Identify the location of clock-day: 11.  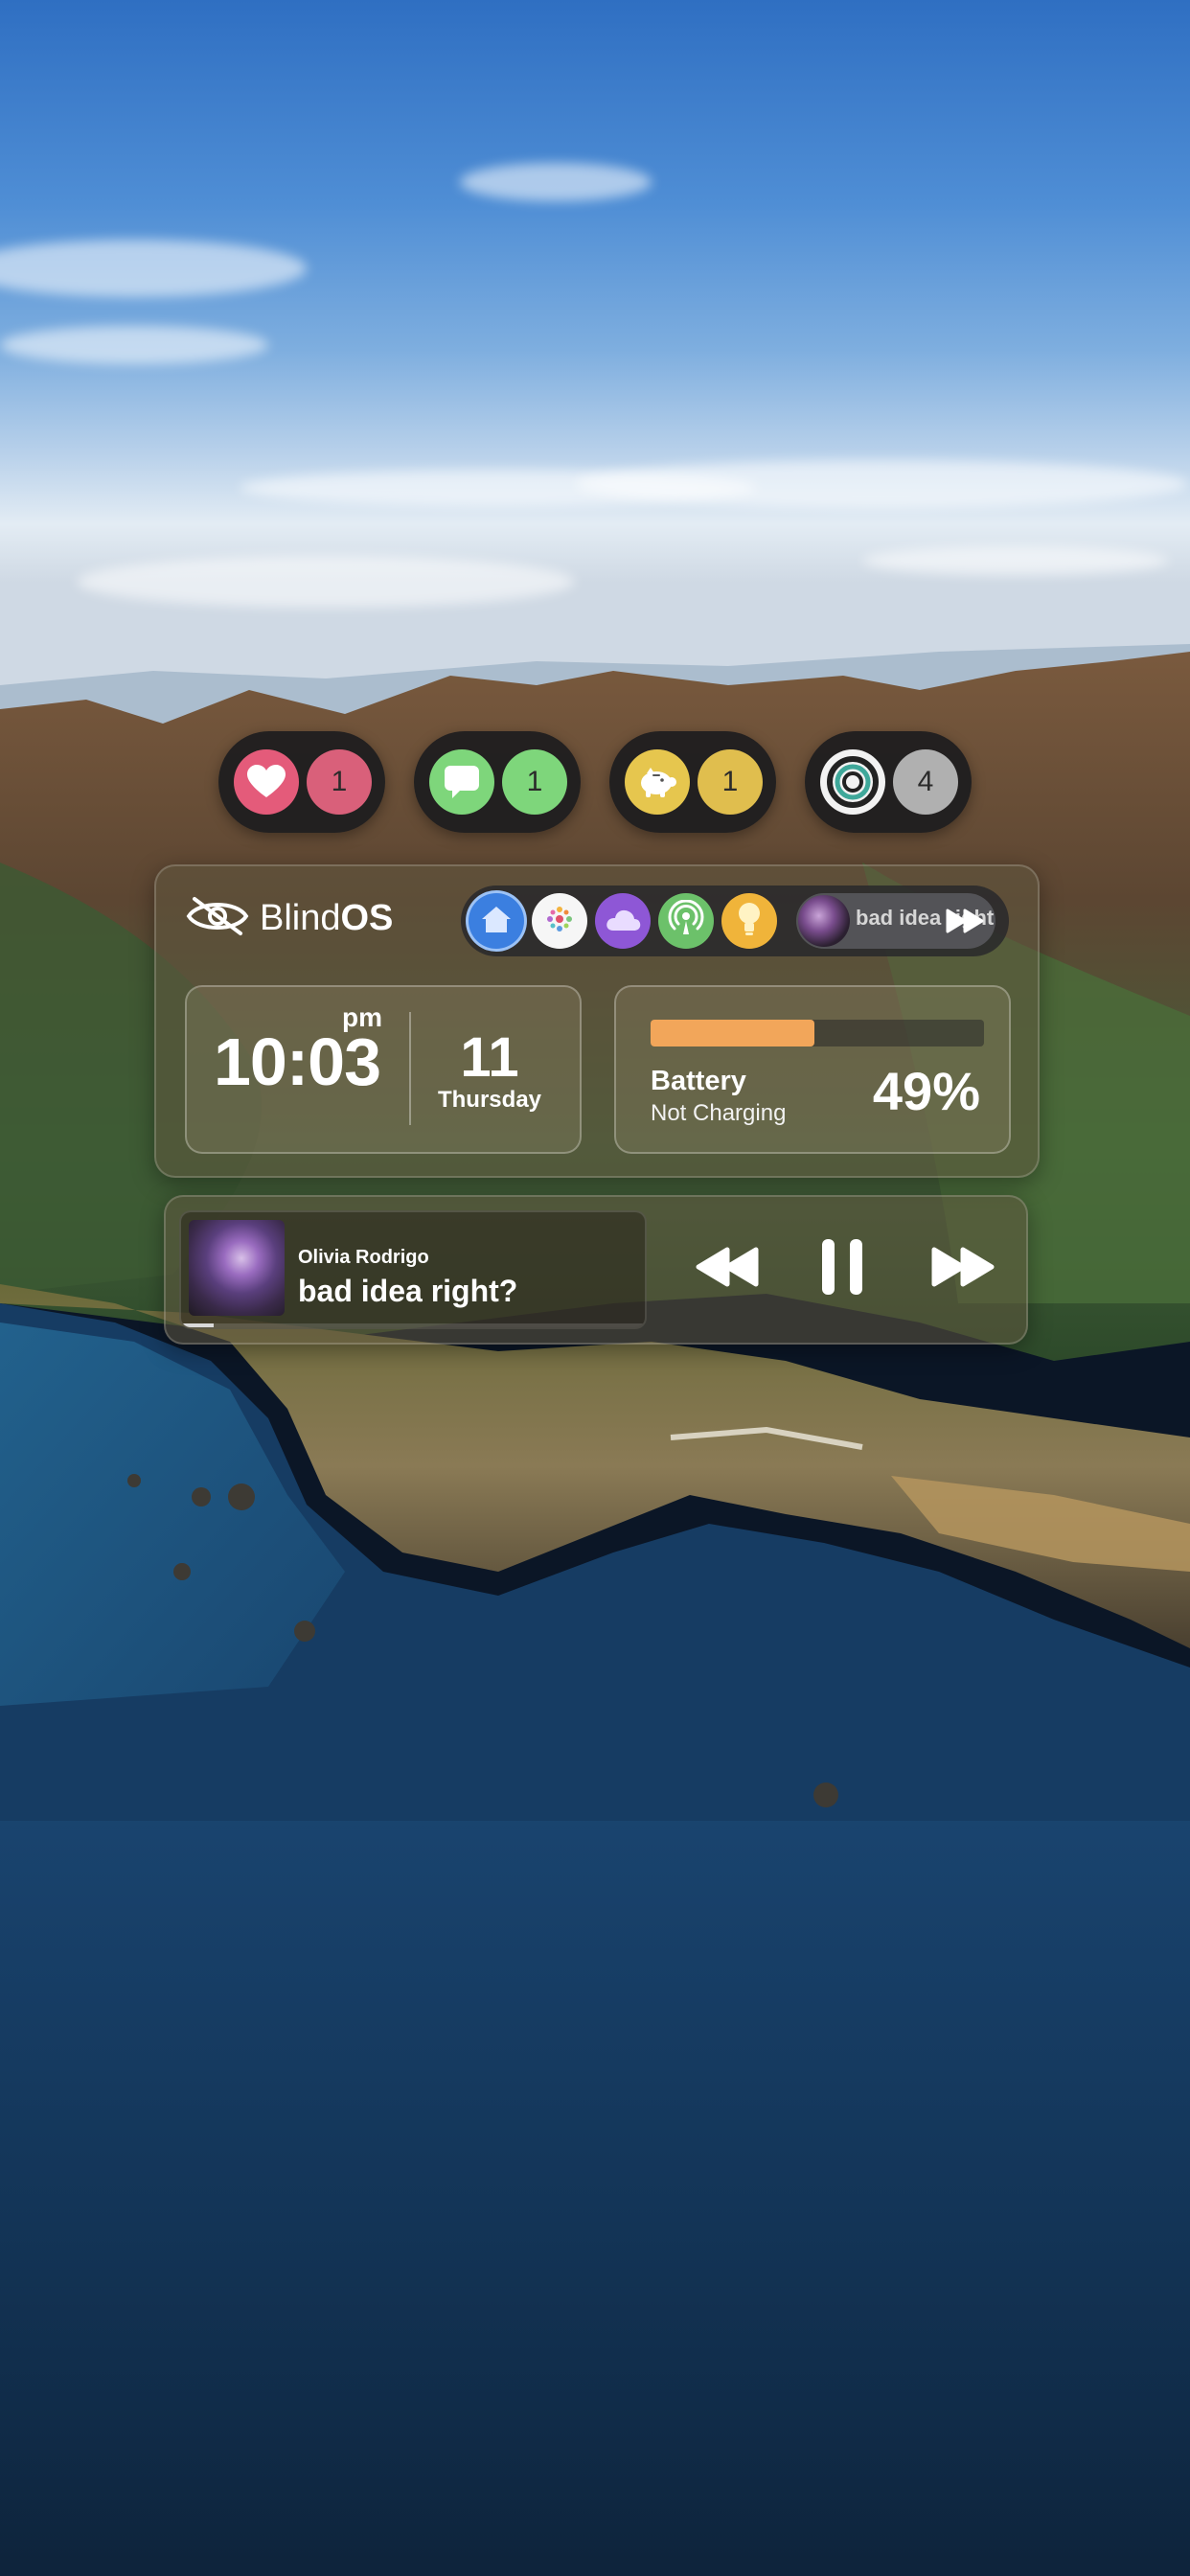
(490, 1057).